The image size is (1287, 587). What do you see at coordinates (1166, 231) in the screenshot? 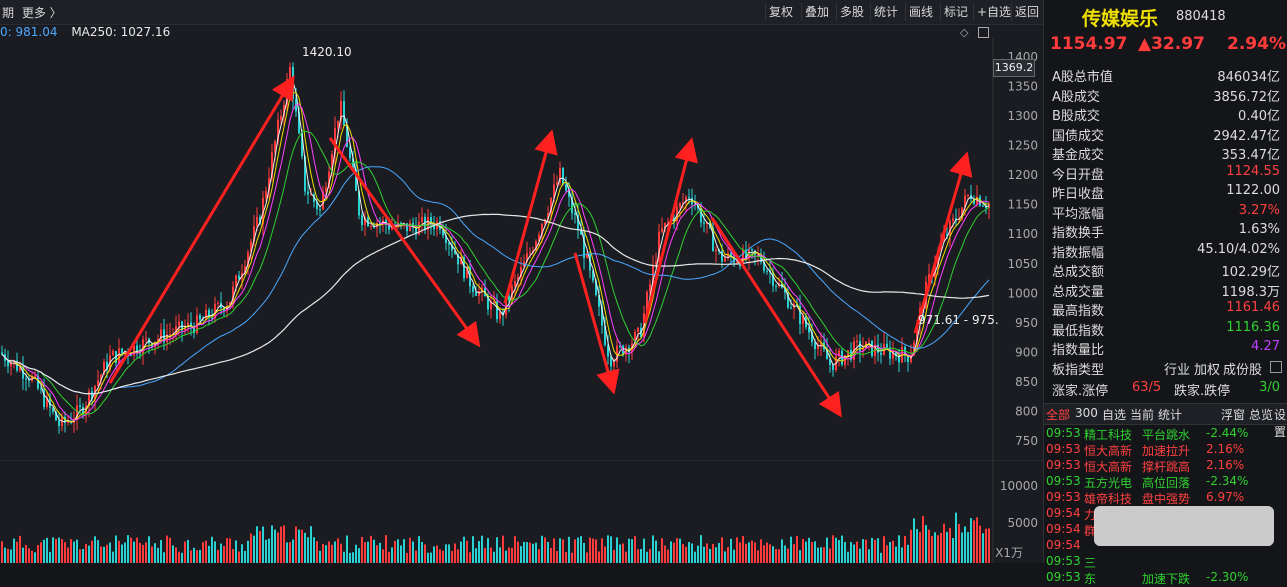
I see `stat-row: 指数换手 1.63%` at bounding box center [1166, 231].